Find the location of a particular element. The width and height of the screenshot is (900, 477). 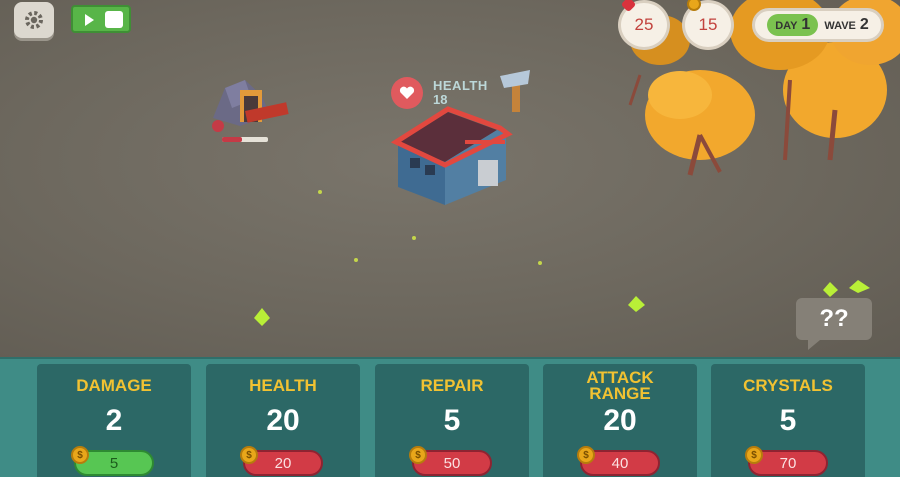

upgrade-cost: 70 is located at coordinates (788, 463).